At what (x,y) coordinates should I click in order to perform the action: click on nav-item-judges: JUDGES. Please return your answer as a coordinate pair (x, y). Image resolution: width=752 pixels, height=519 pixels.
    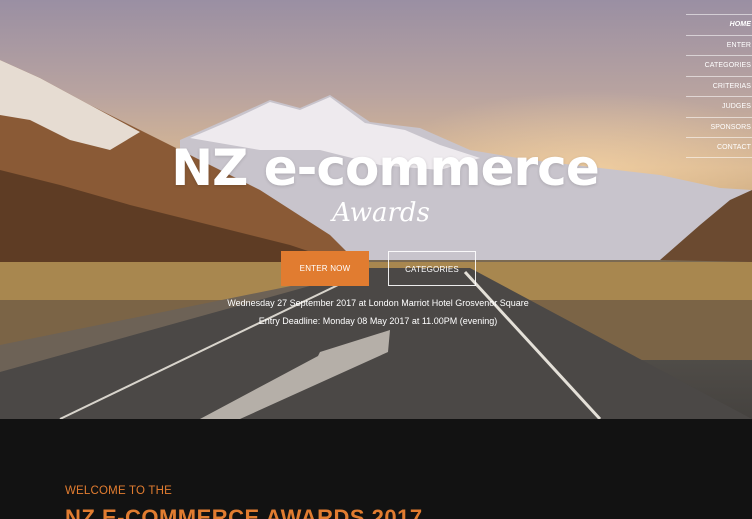
    Looking at the image, I should click on (719, 106).